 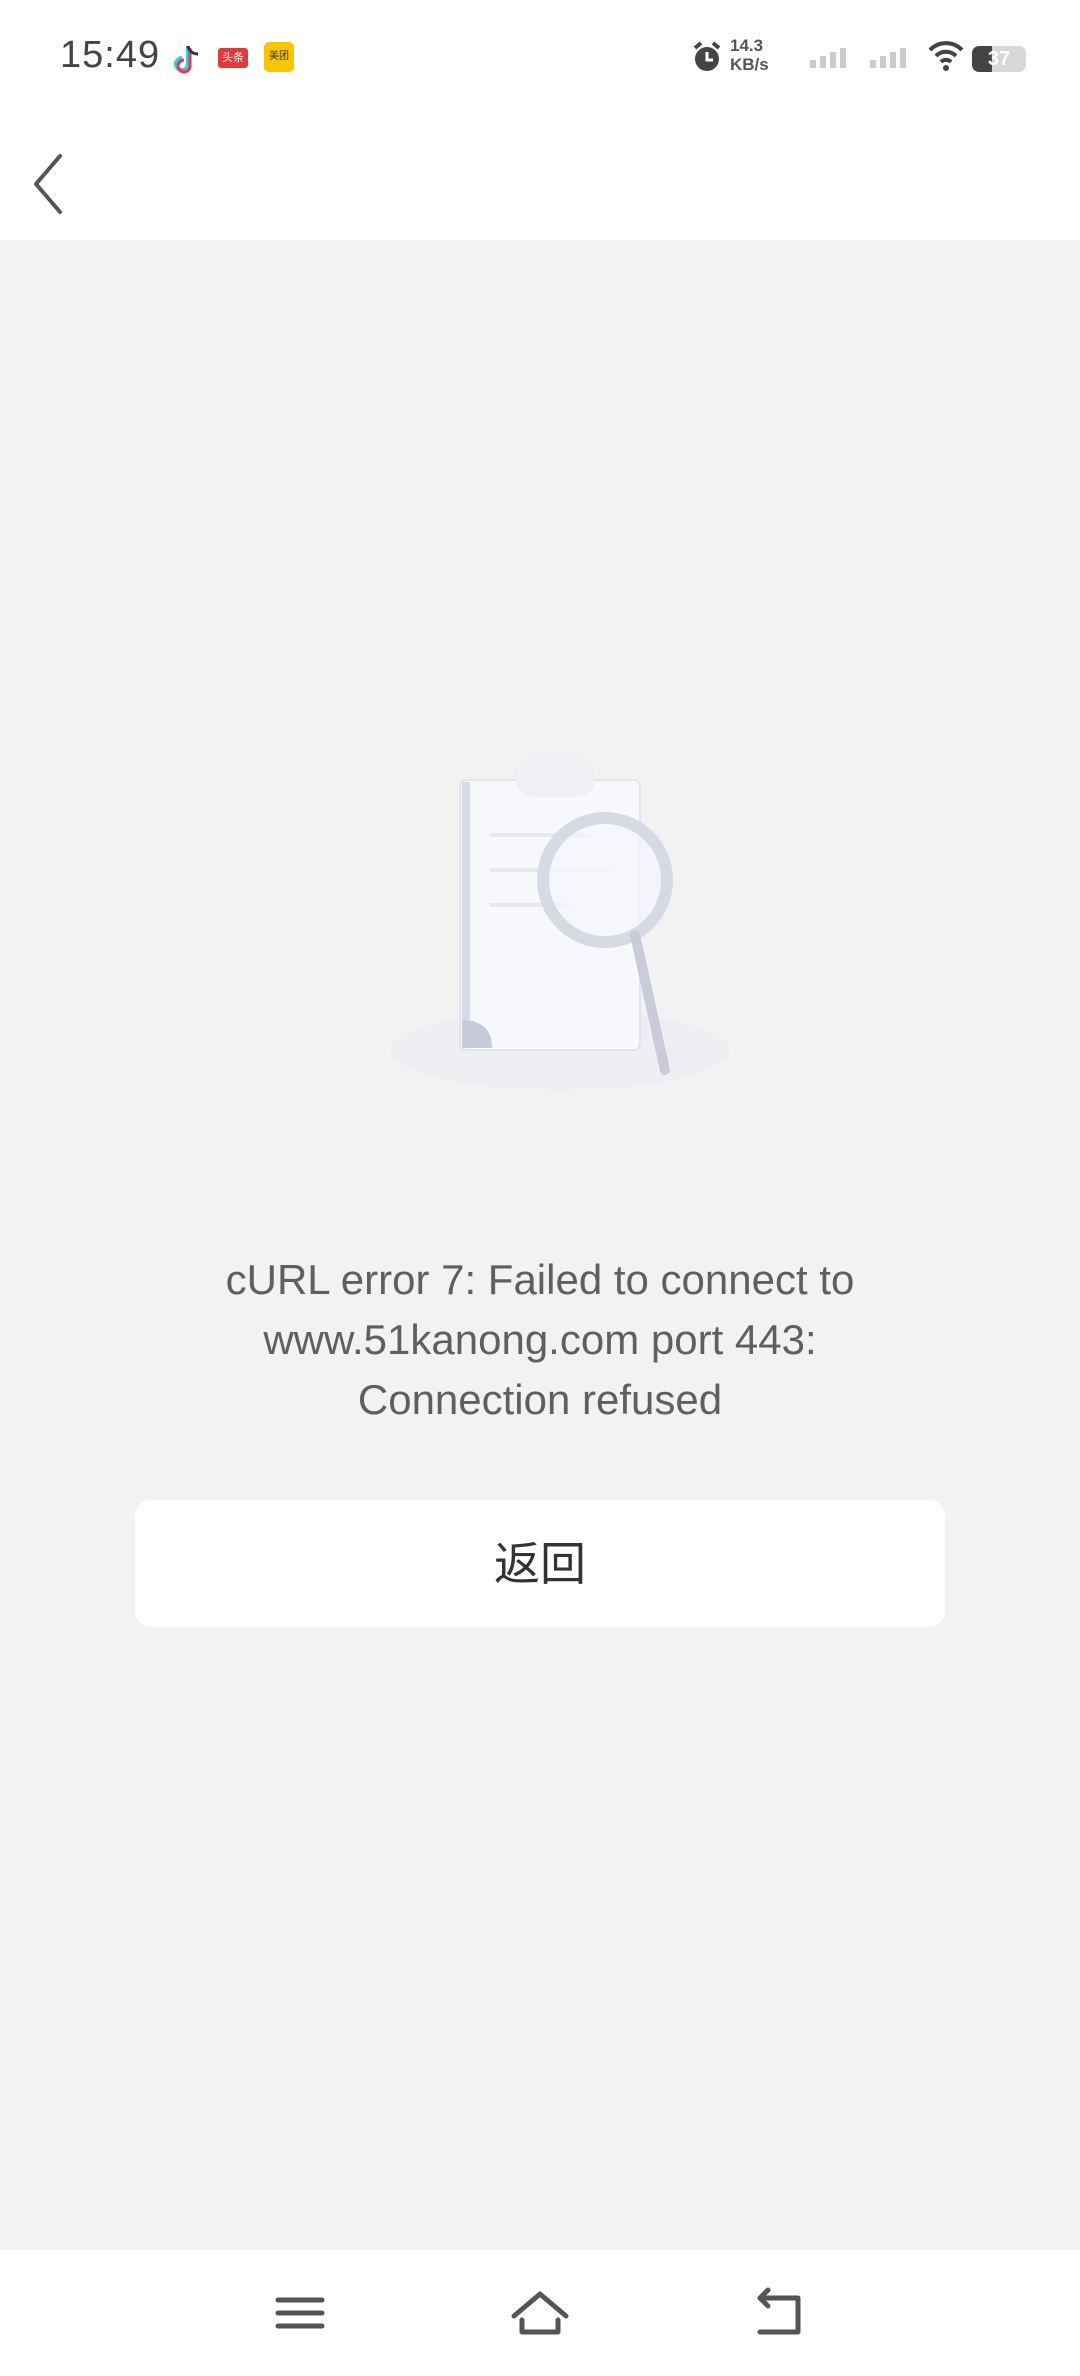 What do you see at coordinates (186, 59) in the screenshot?
I see `tiktok-icon` at bounding box center [186, 59].